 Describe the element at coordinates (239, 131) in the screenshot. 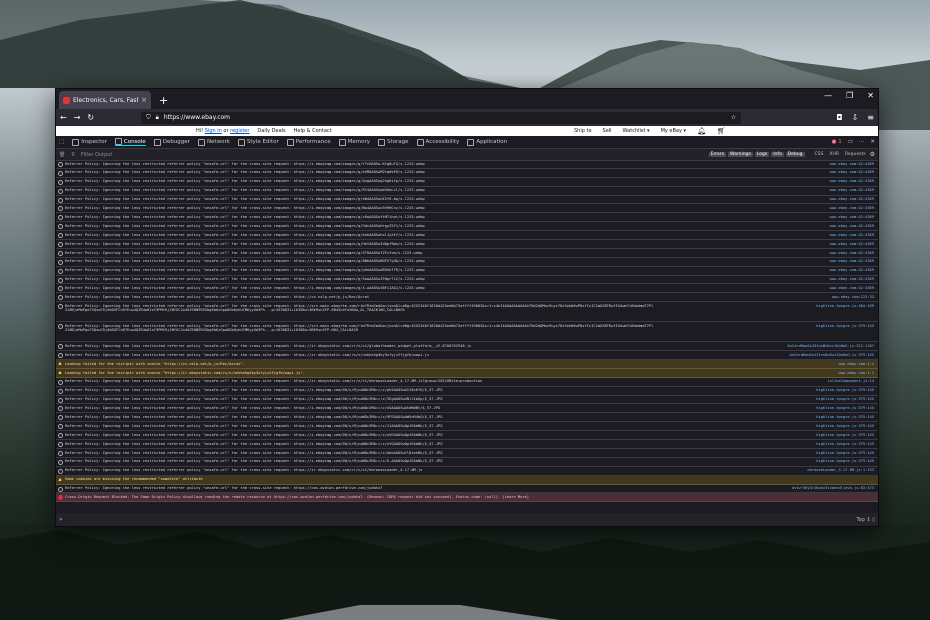

I see `register-link: register` at that location.